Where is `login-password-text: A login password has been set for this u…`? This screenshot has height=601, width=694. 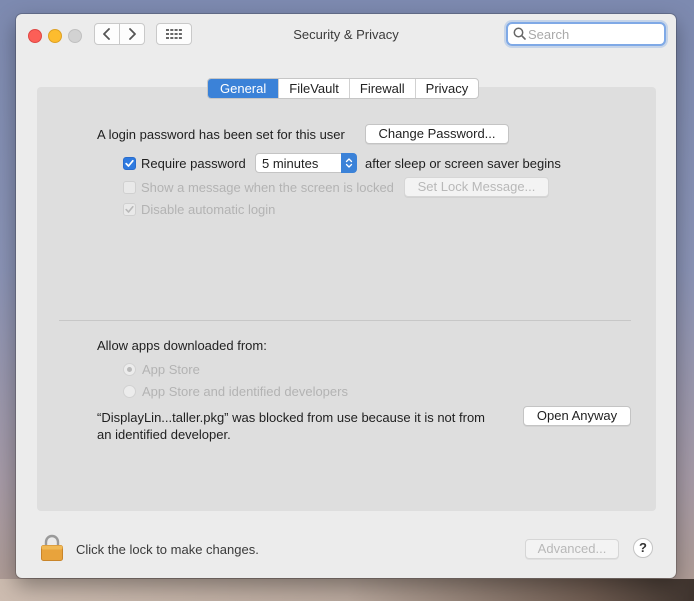
login-password-text: A login password has been set for this u… is located at coordinates (221, 134).